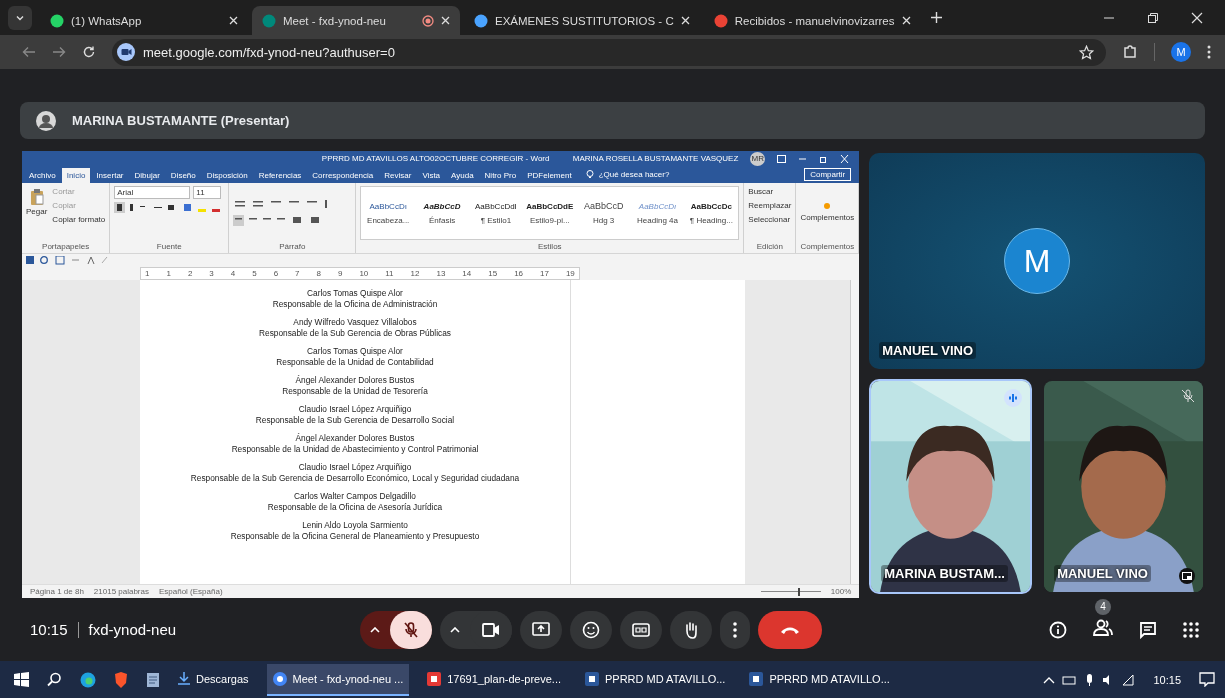 This screenshot has height=698, width=1225. Describe the element at coordinates (770, 220) in the screenshot. I see `editing-command: Seleccionar` at that location.